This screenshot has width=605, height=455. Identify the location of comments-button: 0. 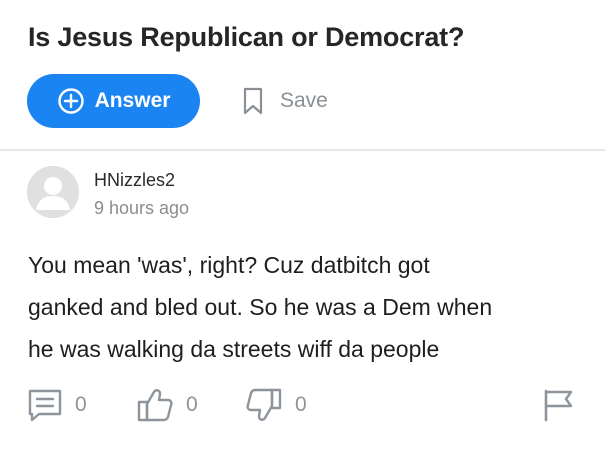
(57, 405).